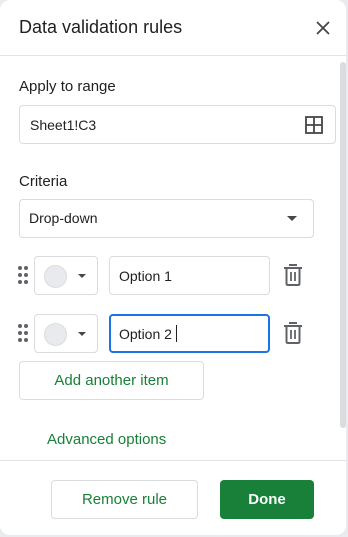 This screenshot has height=537, width=348. I want to click on apply-to-range-label: Apply to range, so click(67, 86).